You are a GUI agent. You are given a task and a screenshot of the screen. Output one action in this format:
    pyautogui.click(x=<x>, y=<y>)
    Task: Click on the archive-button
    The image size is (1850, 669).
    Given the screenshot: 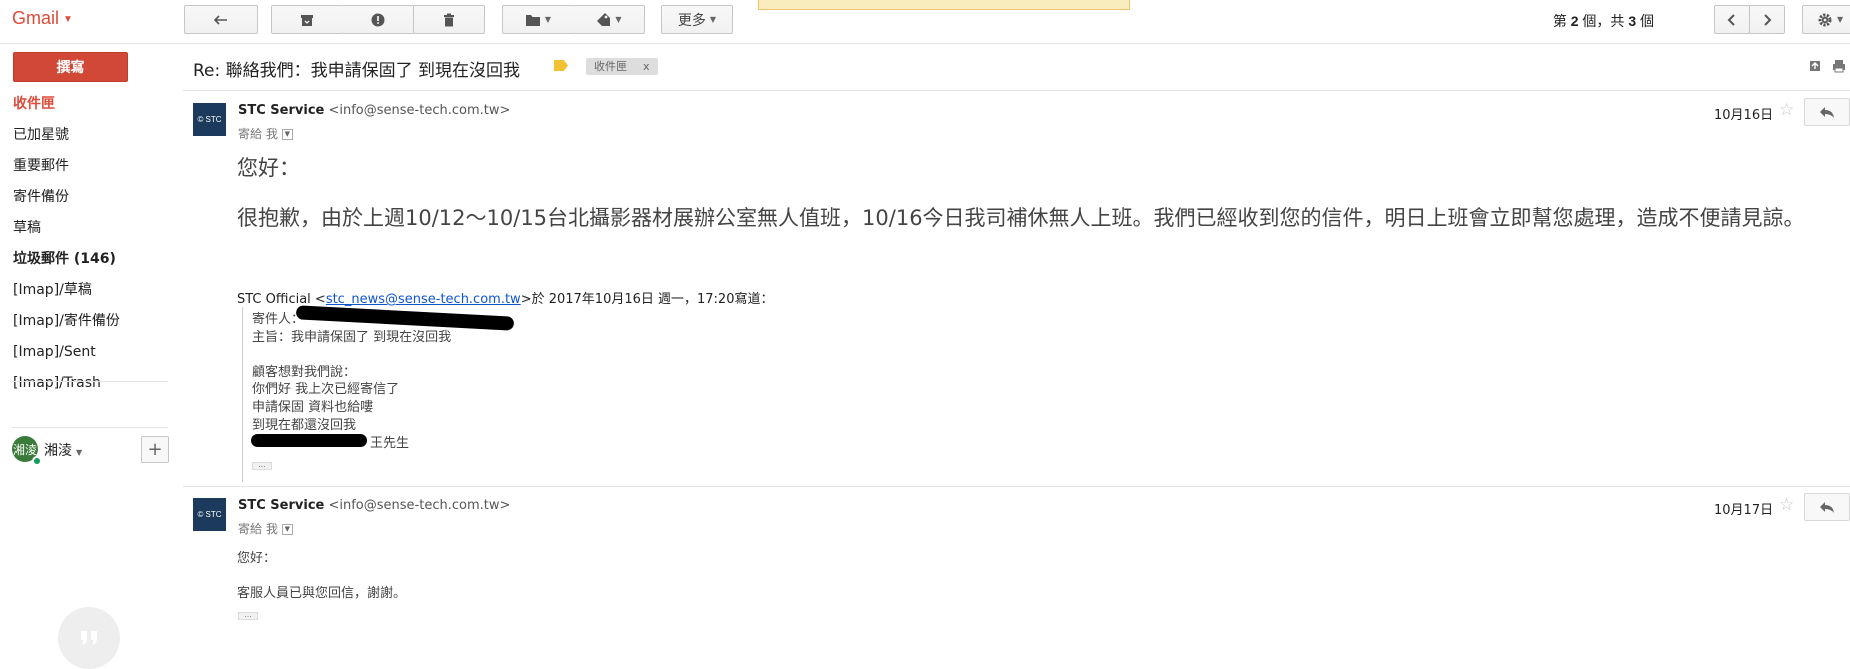 What is the action you would take?
    pyautogui.click(x=307, y=19)
    